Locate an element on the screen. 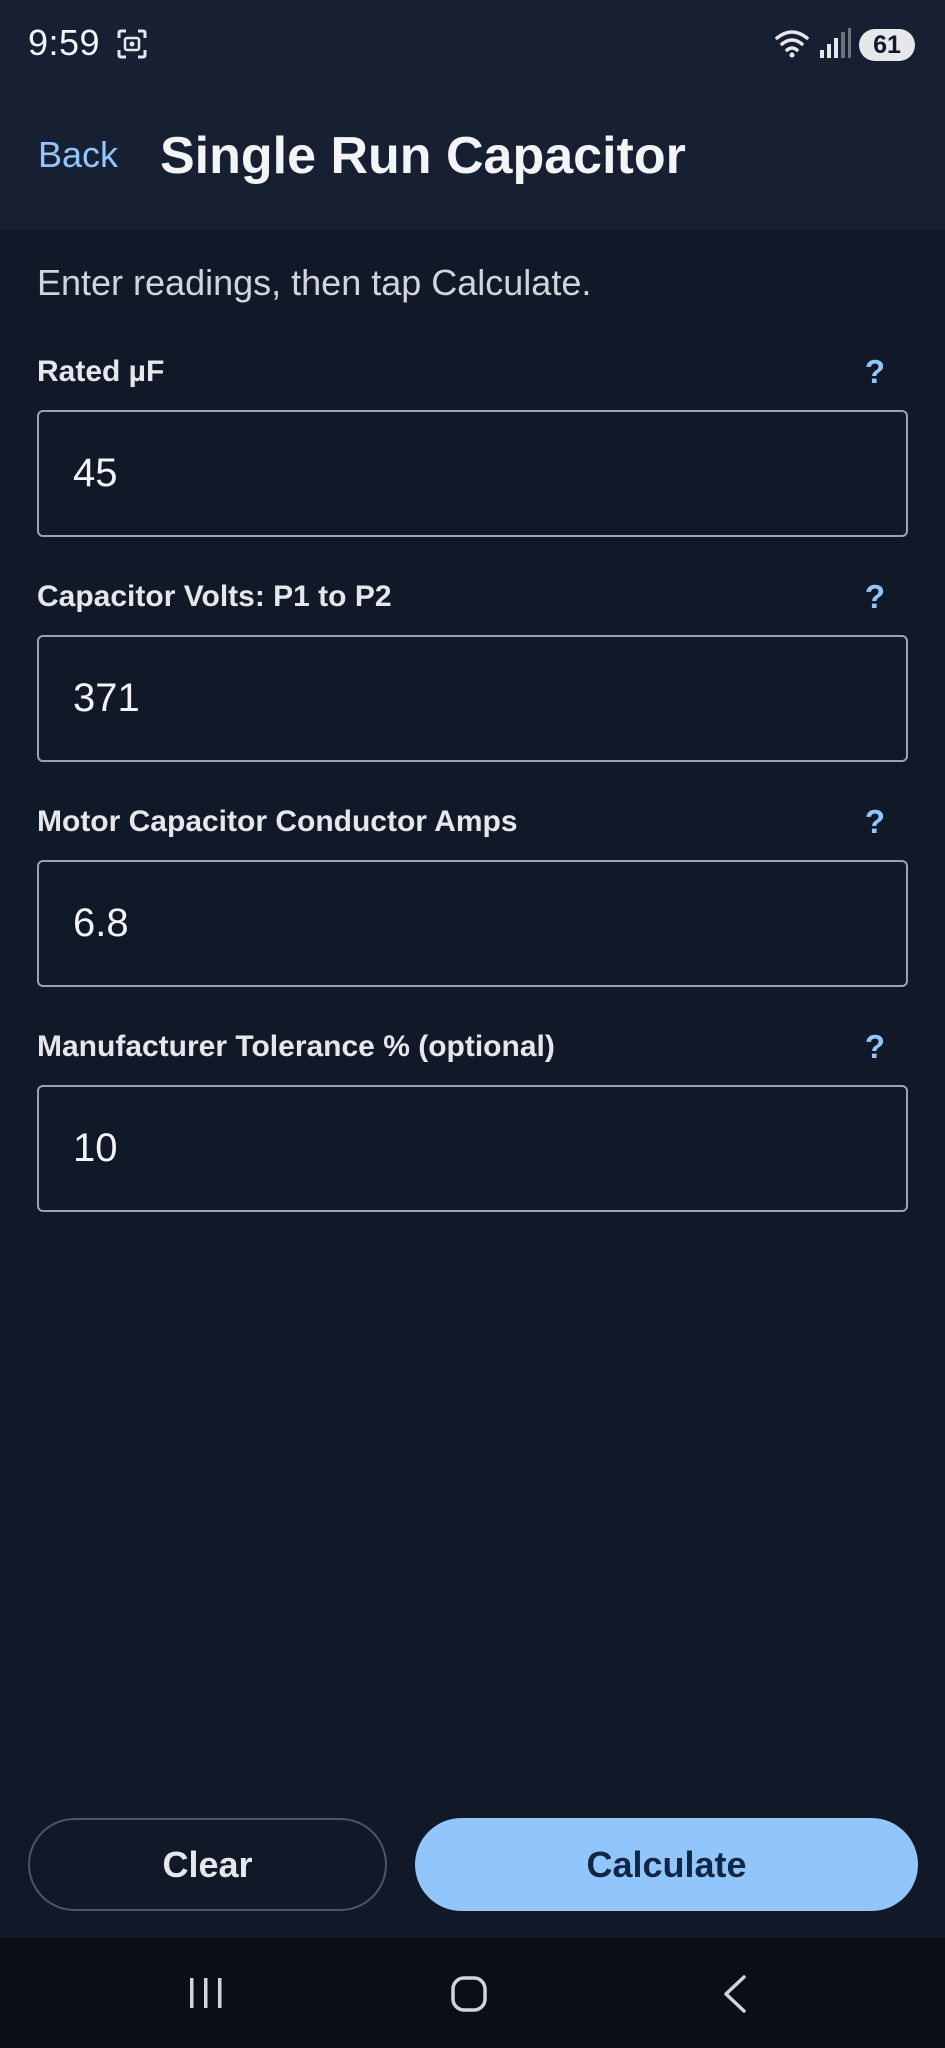  page-title: Single Run Capacitor is located at coordinates (423, 156).